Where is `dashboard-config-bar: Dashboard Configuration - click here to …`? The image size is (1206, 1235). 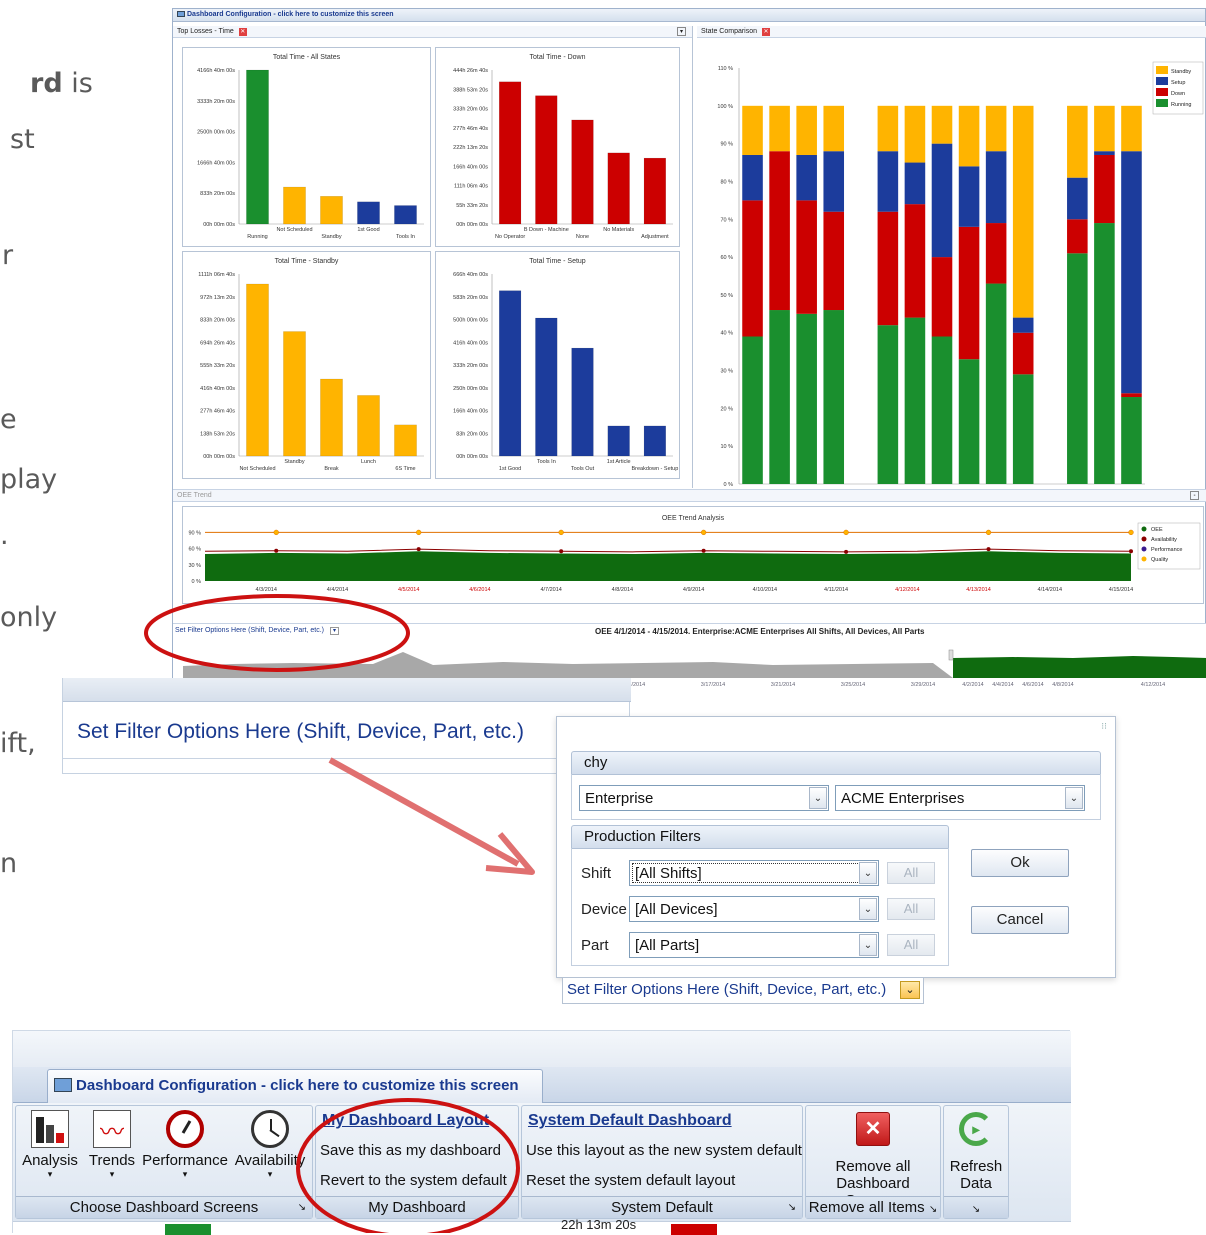 dashboard-config-bar: Dashboard Configuration - click here to … is located at coordinates (689, 15).